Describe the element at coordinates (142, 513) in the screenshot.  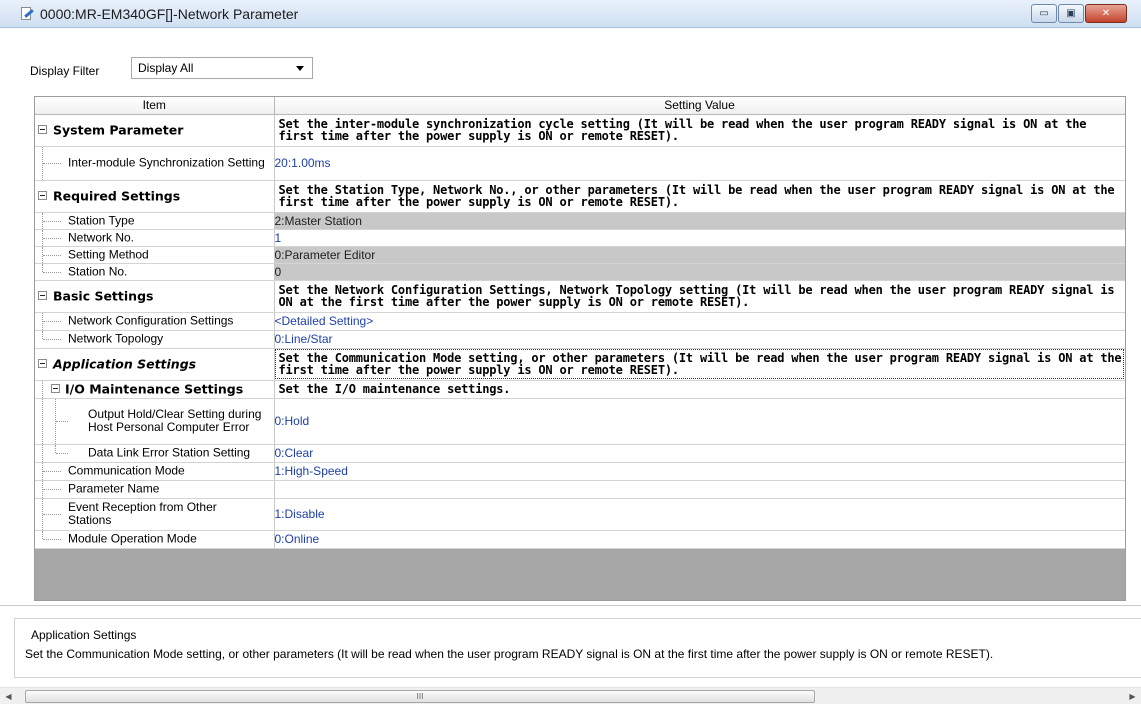
I see `param-label: Event Reception from Other Stations` at that location.